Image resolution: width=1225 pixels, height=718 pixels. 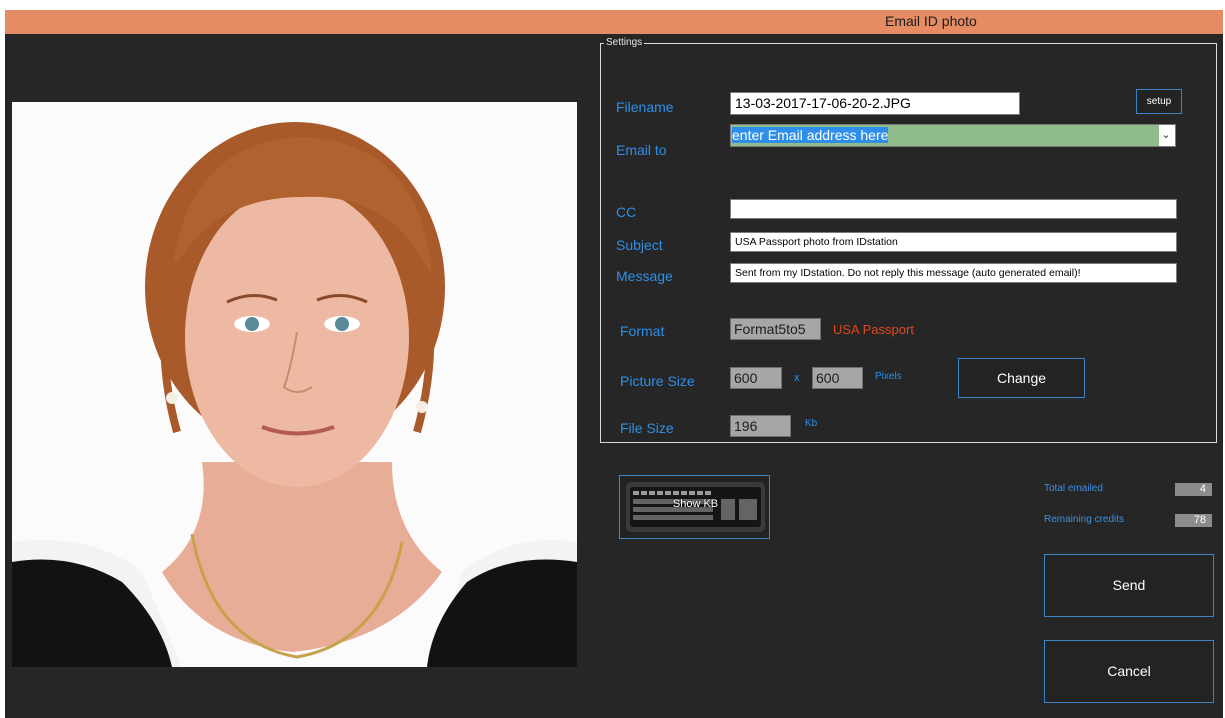 I want to click on picture-size-label: Picture Size, so click(x=657, y=381).